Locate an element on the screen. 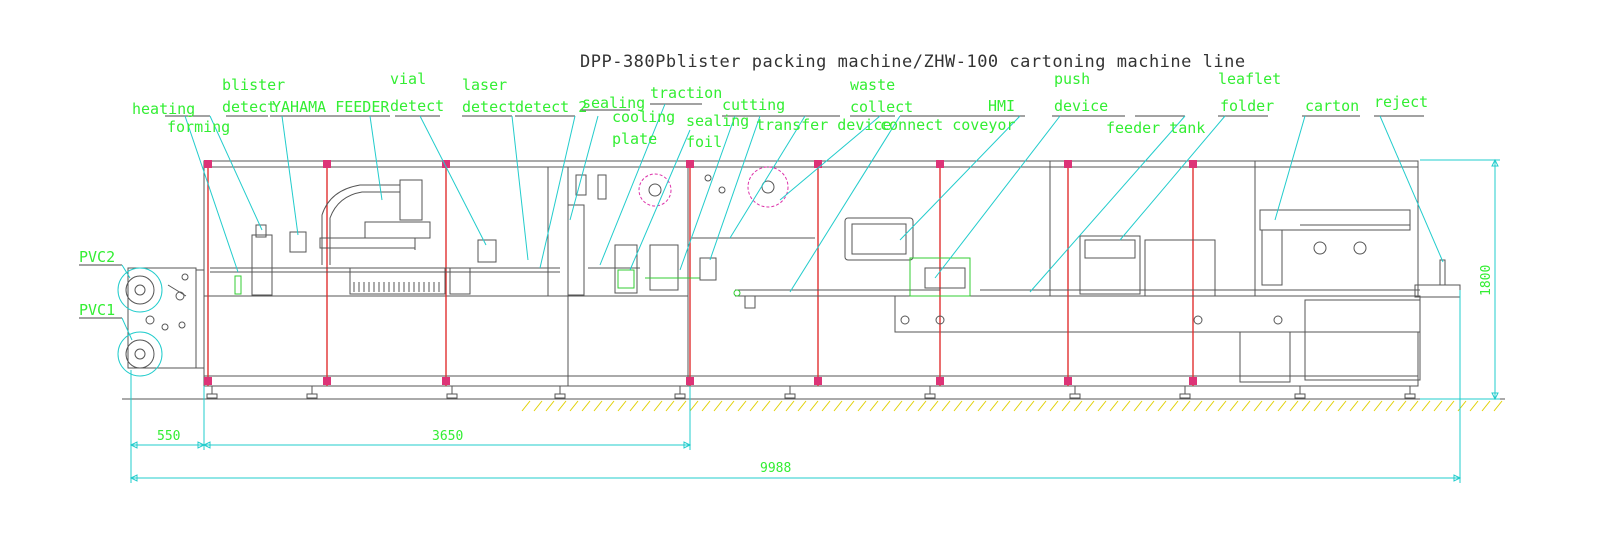 Image resolution: width=1600 pixels, height=535 pixels. label-collect: collect is located at coordinates (881, 107).